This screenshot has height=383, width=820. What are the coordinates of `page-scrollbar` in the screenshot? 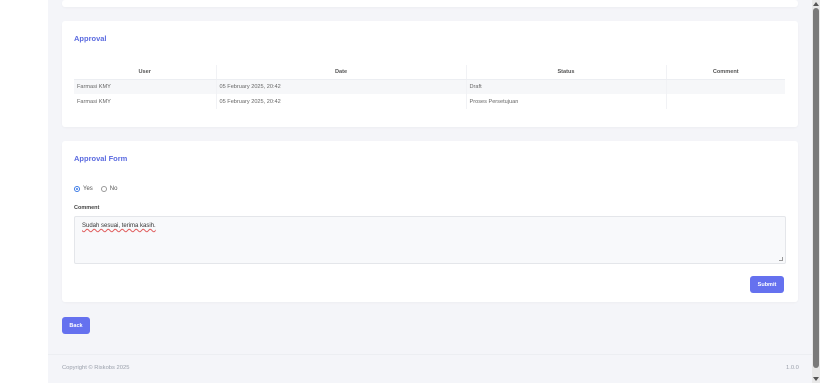 It's located at (816, 191).